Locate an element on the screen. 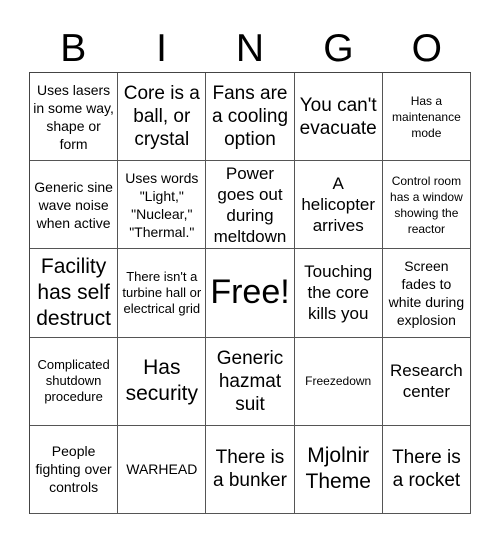  cell-text: Has a maintenance mode is located at coordinates (426, 116).